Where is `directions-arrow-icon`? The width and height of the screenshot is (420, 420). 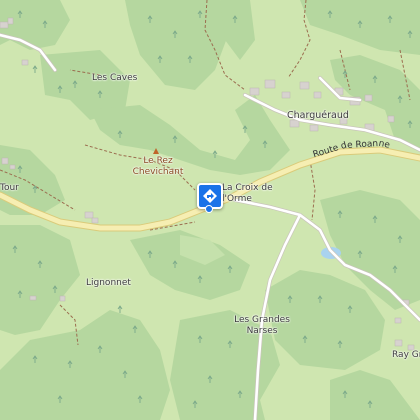
directions-arrow-icon is located at coordinates (210, 196).